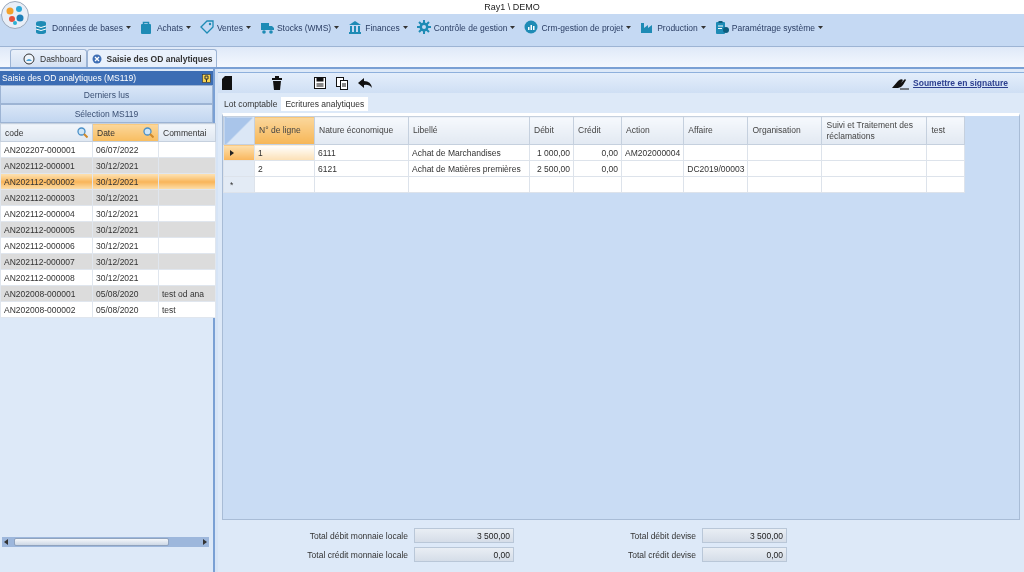 Image resolution: width=1024 pixels, height=572 pixels. What do you see at coordinates (901, 83) in the screenshot?
I see `signature-icon` at bounding box center [901, 83].